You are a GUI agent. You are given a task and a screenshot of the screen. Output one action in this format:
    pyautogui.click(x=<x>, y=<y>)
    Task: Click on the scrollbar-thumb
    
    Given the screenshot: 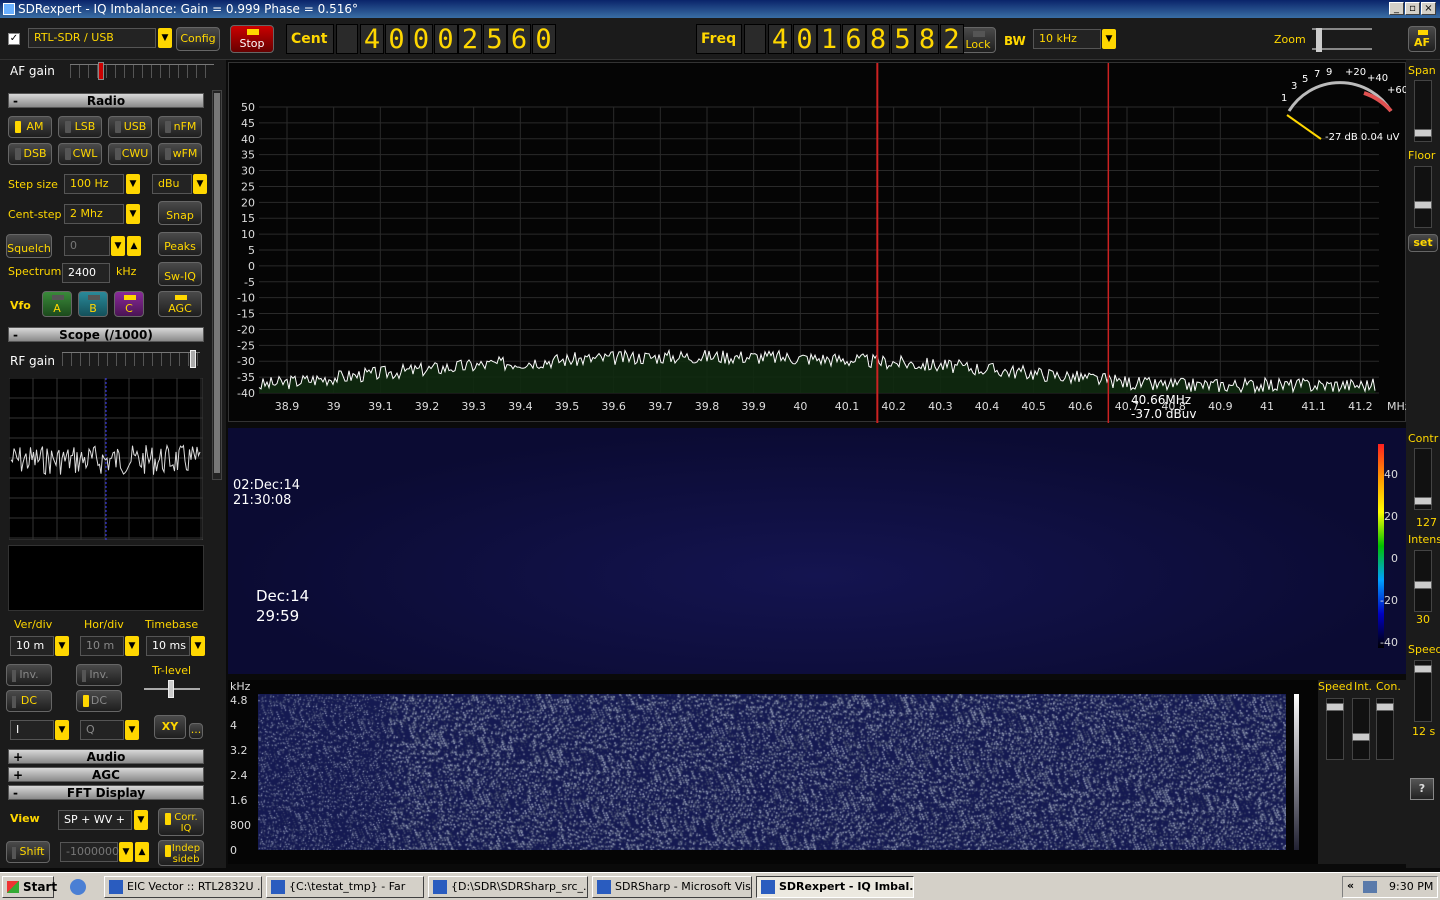 What is the action you would take?
    pyautogui.click(x=217, y=283)
    